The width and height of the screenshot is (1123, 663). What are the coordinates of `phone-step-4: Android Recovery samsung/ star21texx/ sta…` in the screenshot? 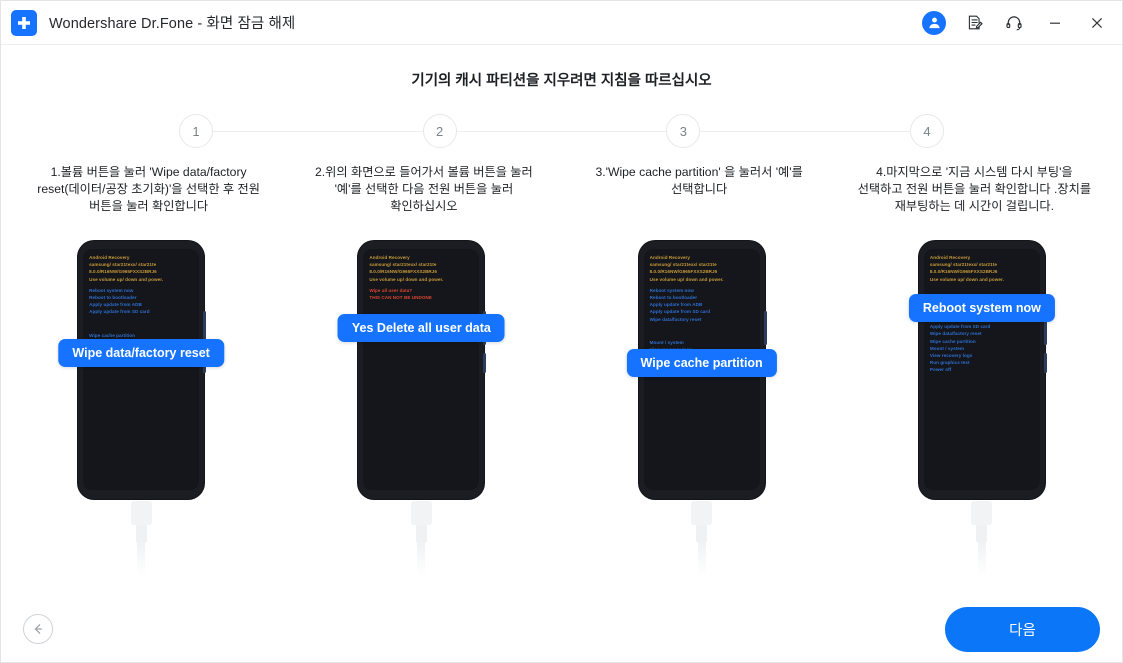 It's located at (982, 409).